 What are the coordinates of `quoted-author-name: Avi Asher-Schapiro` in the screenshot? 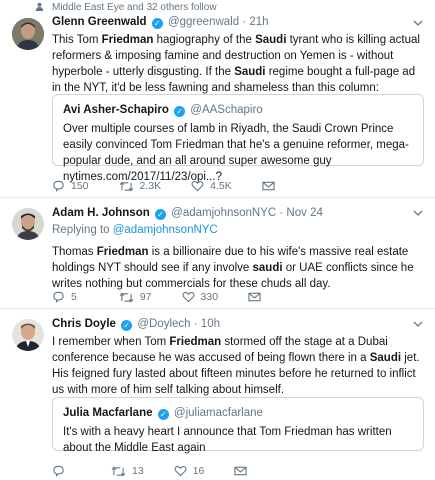 It's located at (116, 110).